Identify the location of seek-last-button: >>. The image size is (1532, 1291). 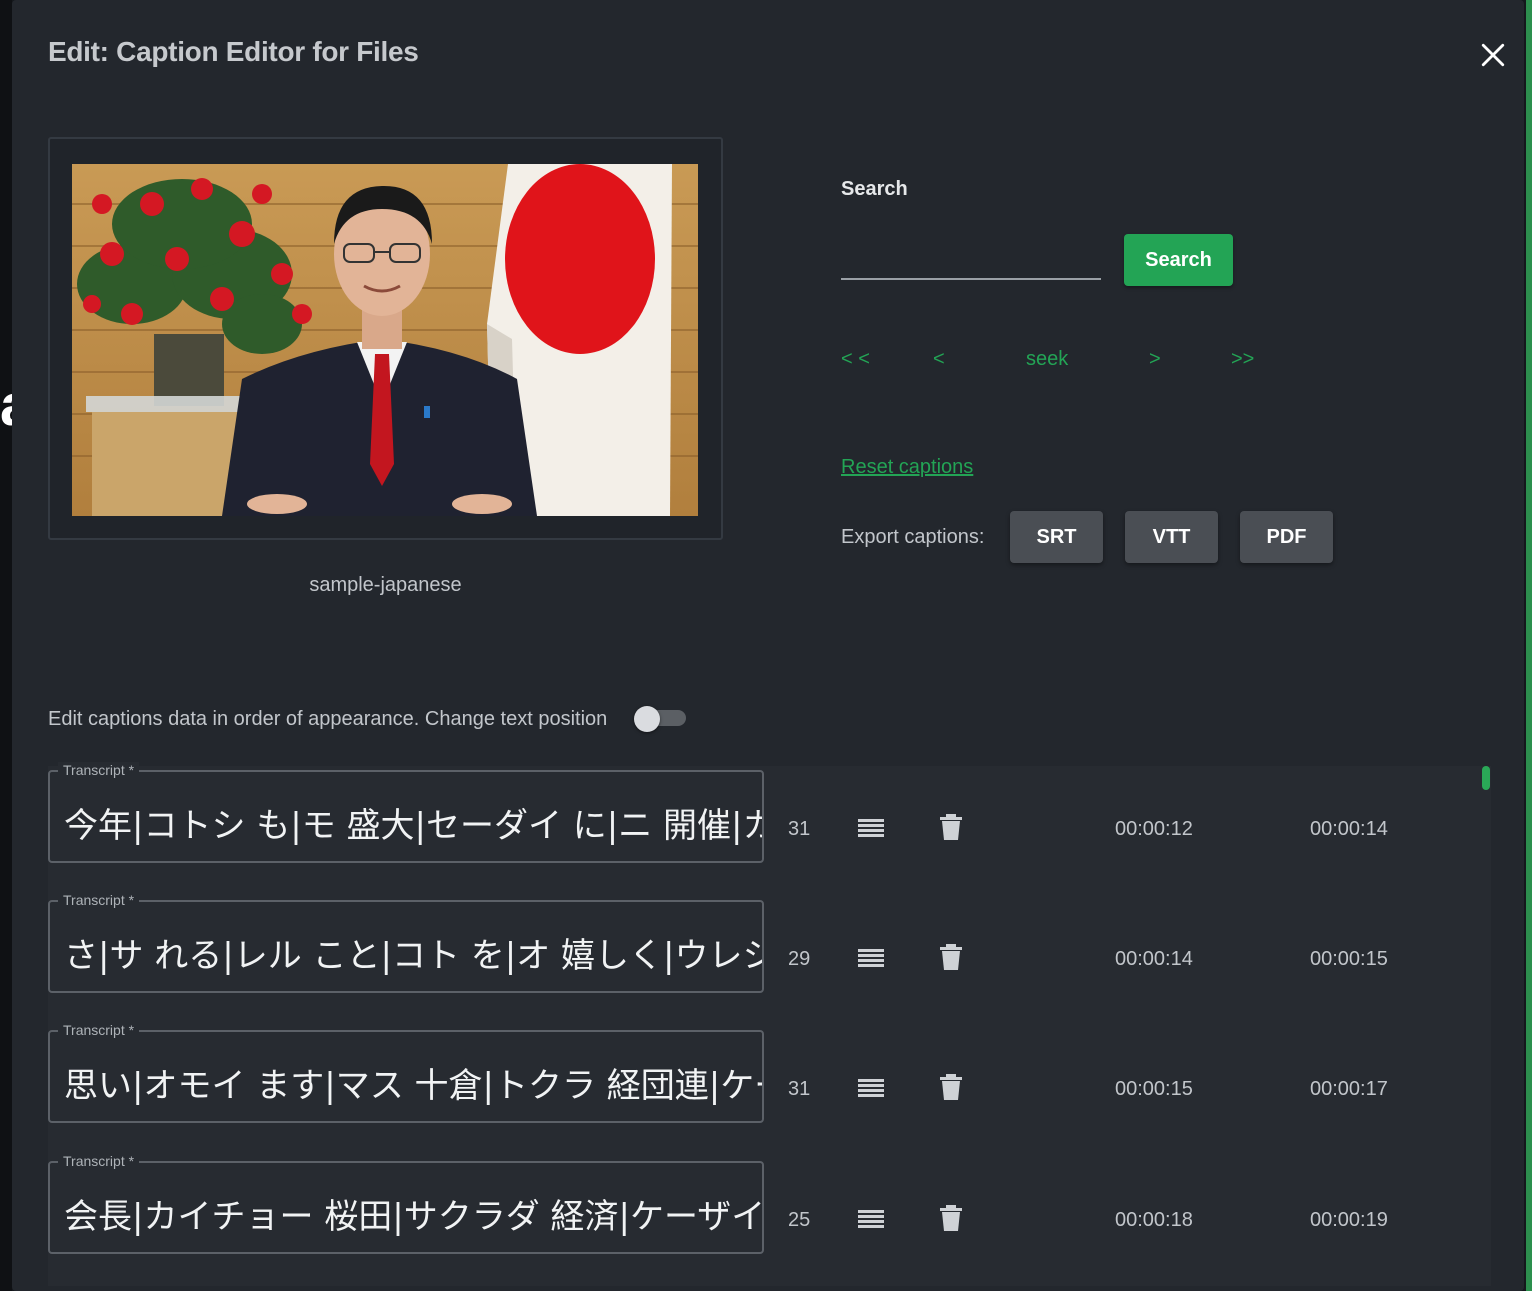
(1242, 359).